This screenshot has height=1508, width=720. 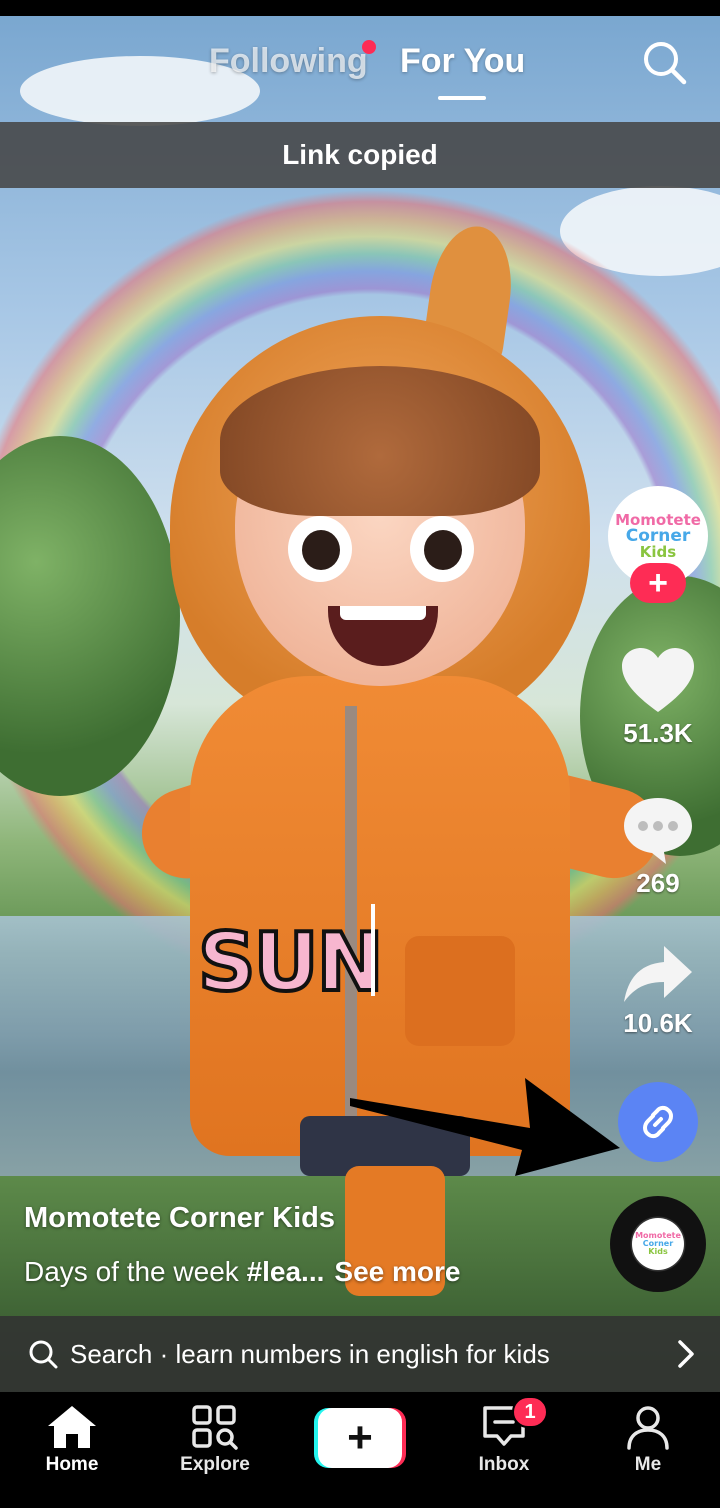 I want to click on link-icon, so click(x=658, y=1122).